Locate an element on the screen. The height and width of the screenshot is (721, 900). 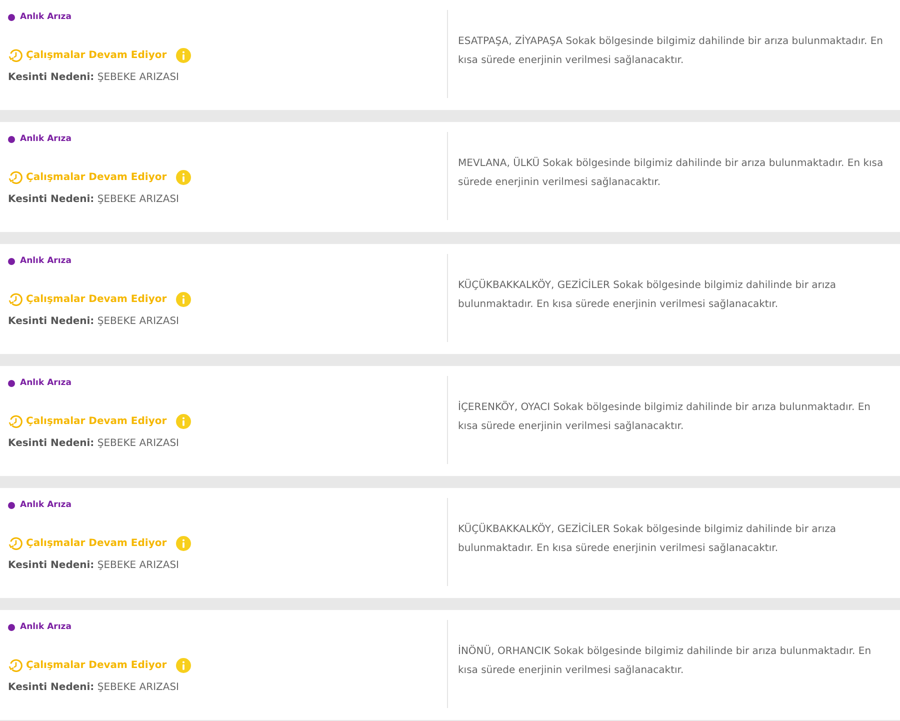
outage-description: İNÖNÜ, ORHANCIK Sokak bölgesinde bilgimiz dahilinde bir arıza bulunmaktadır. En kısa sürede enerjinin verilmesi sağlanacaktır. is located at coordinates (665, 661).